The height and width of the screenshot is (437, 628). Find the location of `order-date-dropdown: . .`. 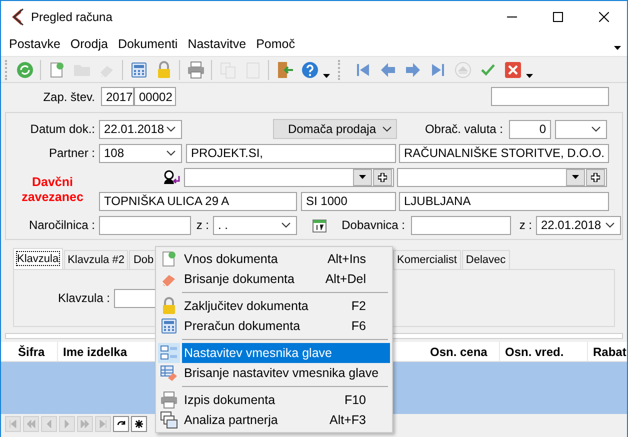

order-date-dropdown: . . is located at coordinates (255, 225).